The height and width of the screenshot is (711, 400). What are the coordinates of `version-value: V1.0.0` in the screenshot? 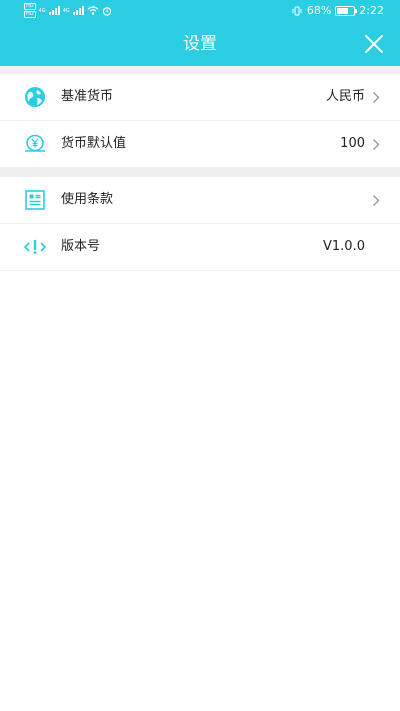 It's located at (344, 246).